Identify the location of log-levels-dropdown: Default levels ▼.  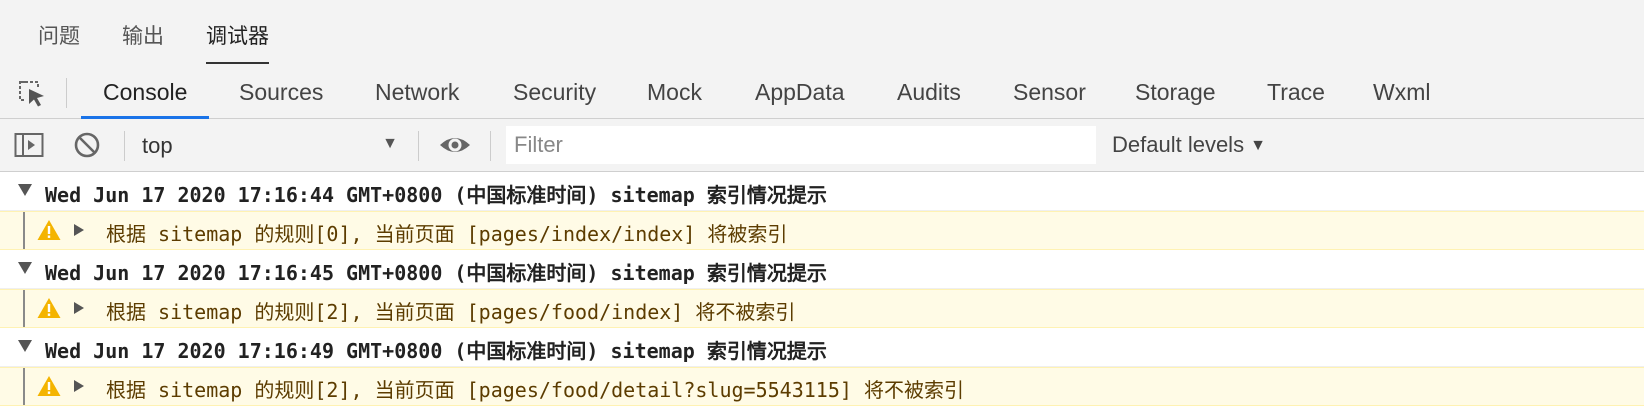
(1189, 145).